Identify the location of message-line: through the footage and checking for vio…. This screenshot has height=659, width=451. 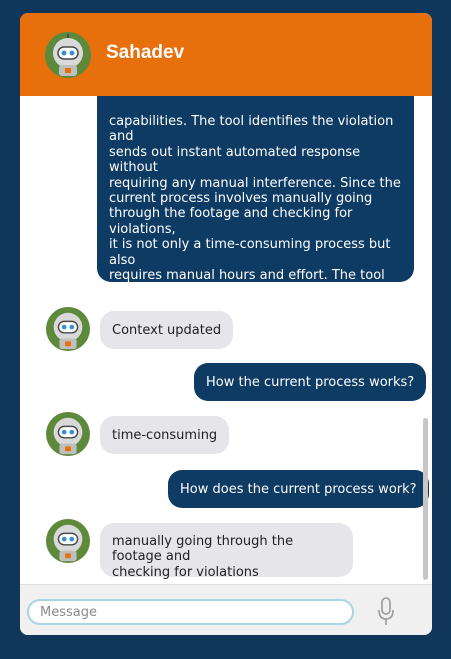
(231, 221).